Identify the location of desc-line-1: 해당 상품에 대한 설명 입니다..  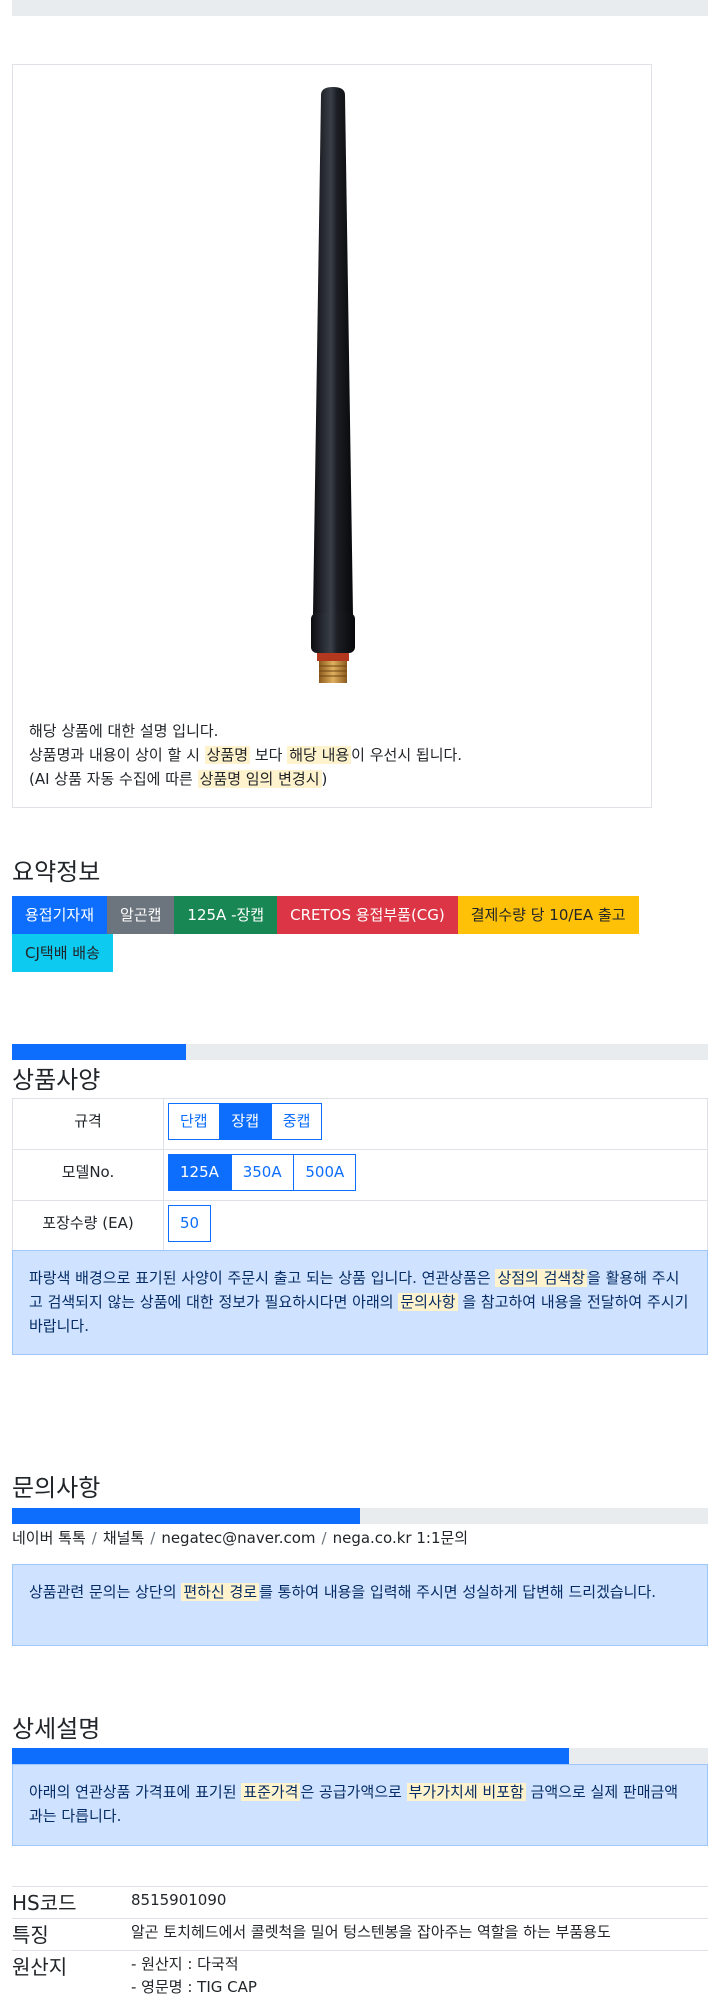
(124, 731).